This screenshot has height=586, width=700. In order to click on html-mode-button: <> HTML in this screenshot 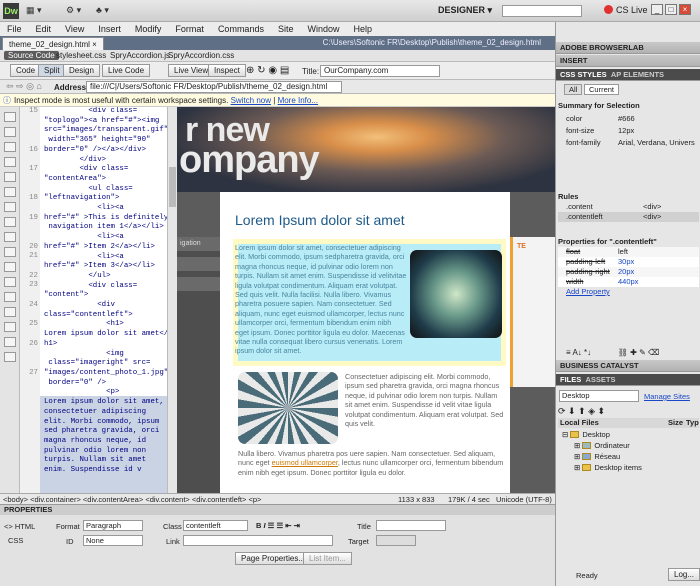, I will do `click(19, 526)`.